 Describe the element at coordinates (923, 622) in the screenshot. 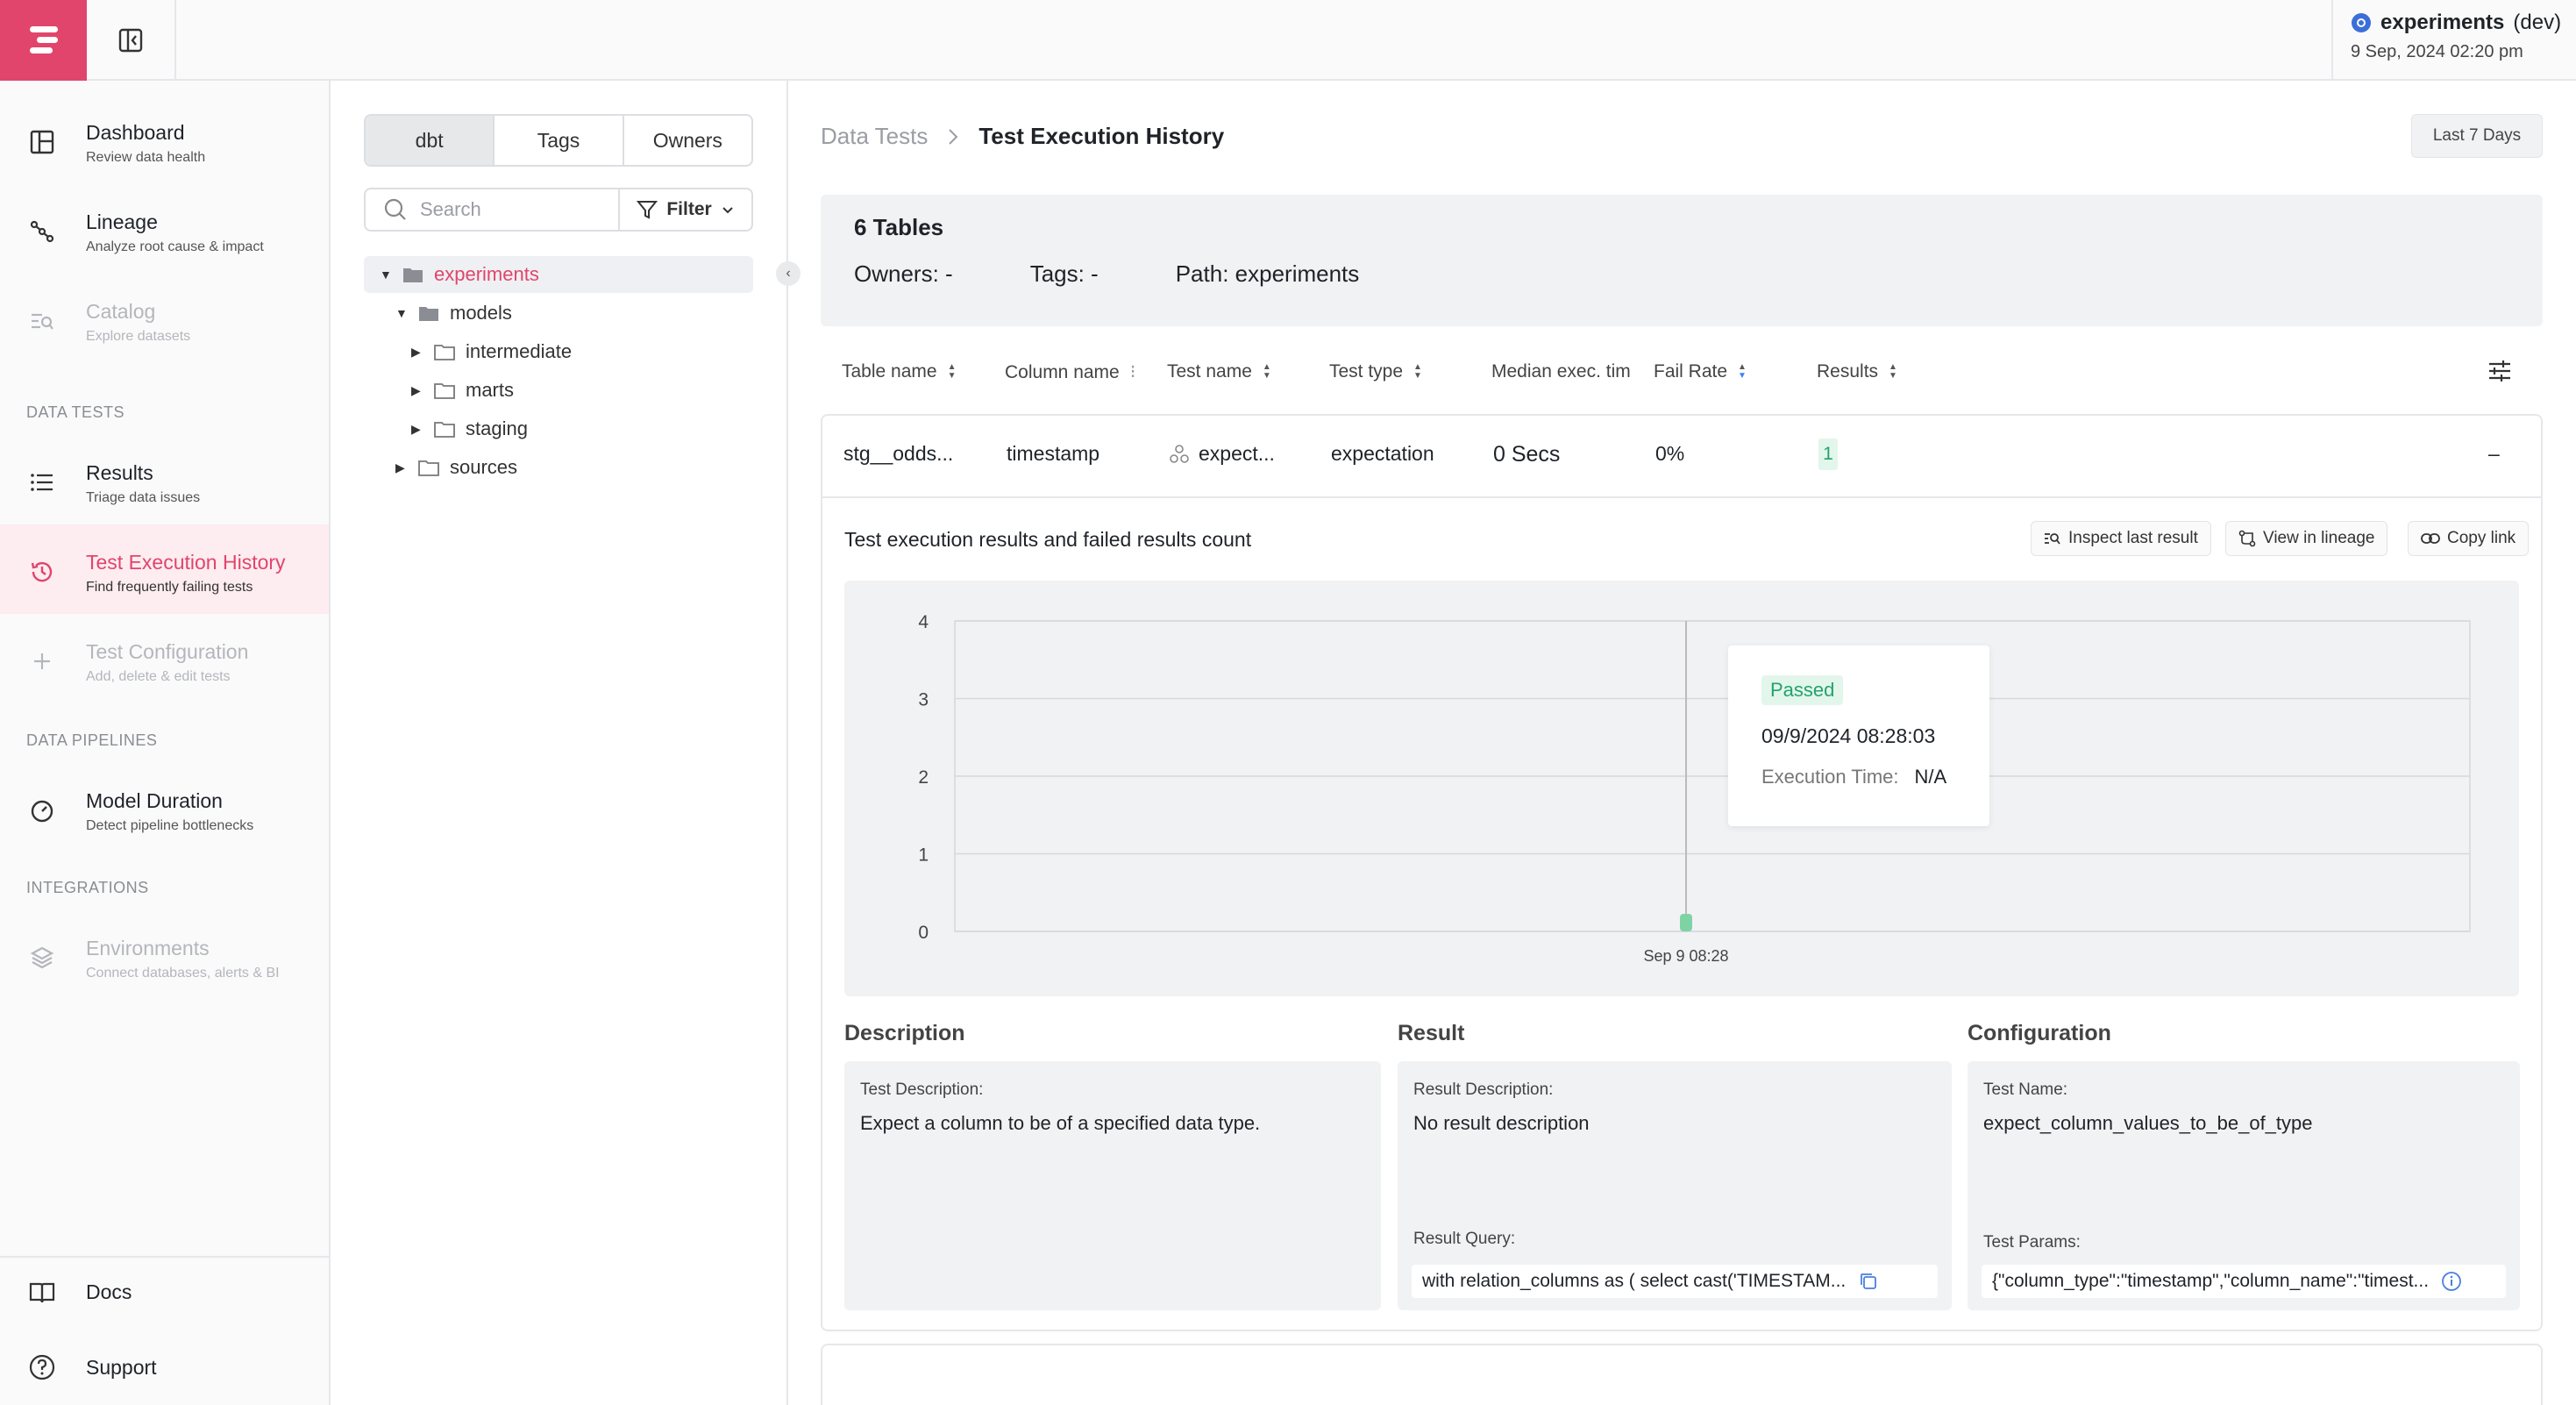

I see `y-tick-label: 4` at that location.